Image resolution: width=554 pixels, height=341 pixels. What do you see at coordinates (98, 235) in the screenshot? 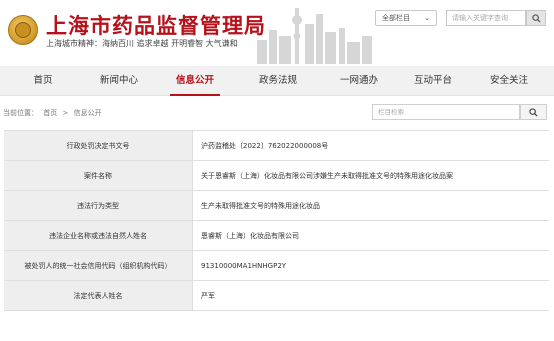
I see `field-label: 违法企业名称或违法自然人姓名` at bounding box center [98, 235].